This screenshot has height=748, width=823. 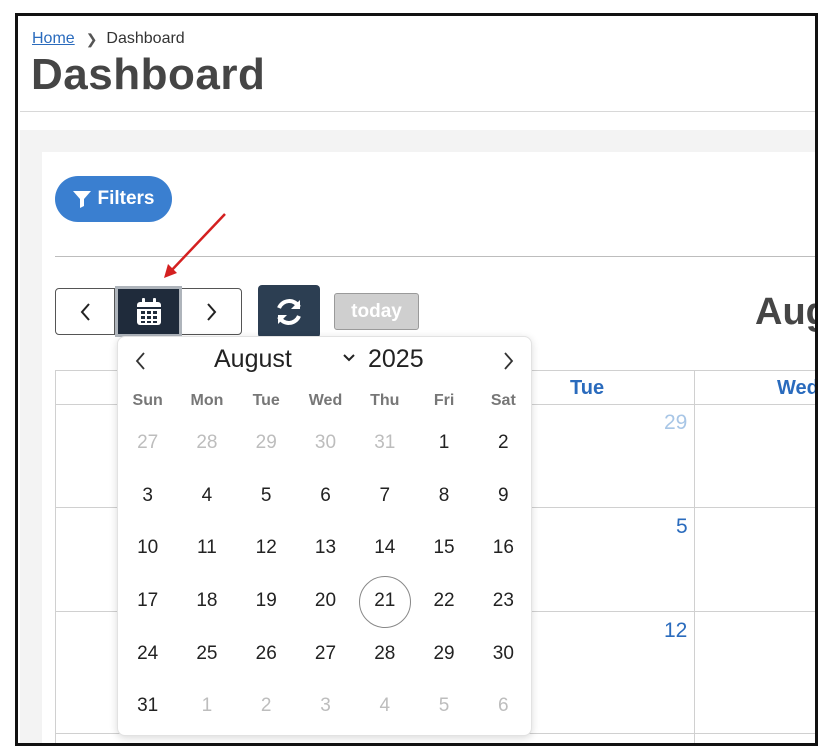 What do you see at coordinates (266, 601) in the screenshot?
I see `picker-day: 19` at bounding box center [266, 601].